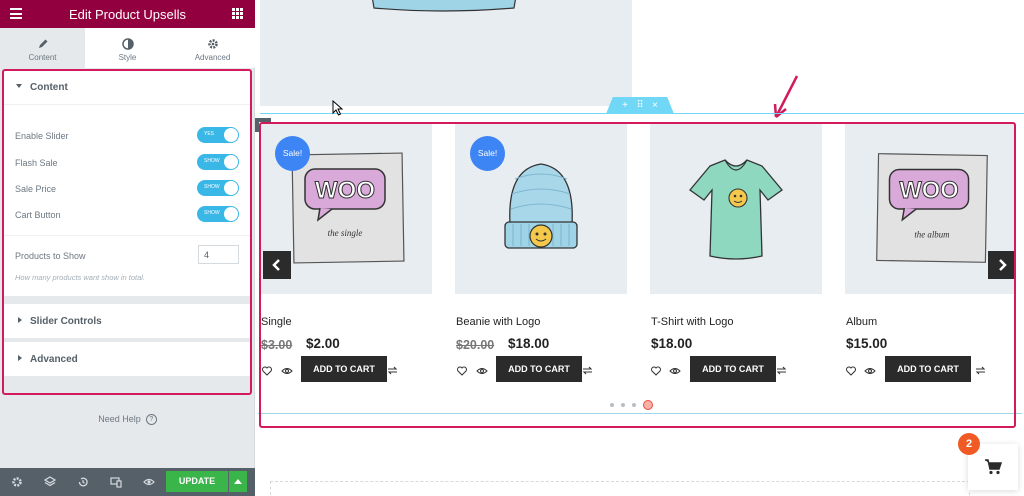 The width and height of the screenshot is (1024, 496). I want to click on svg-text: the single, so click(345, 233).